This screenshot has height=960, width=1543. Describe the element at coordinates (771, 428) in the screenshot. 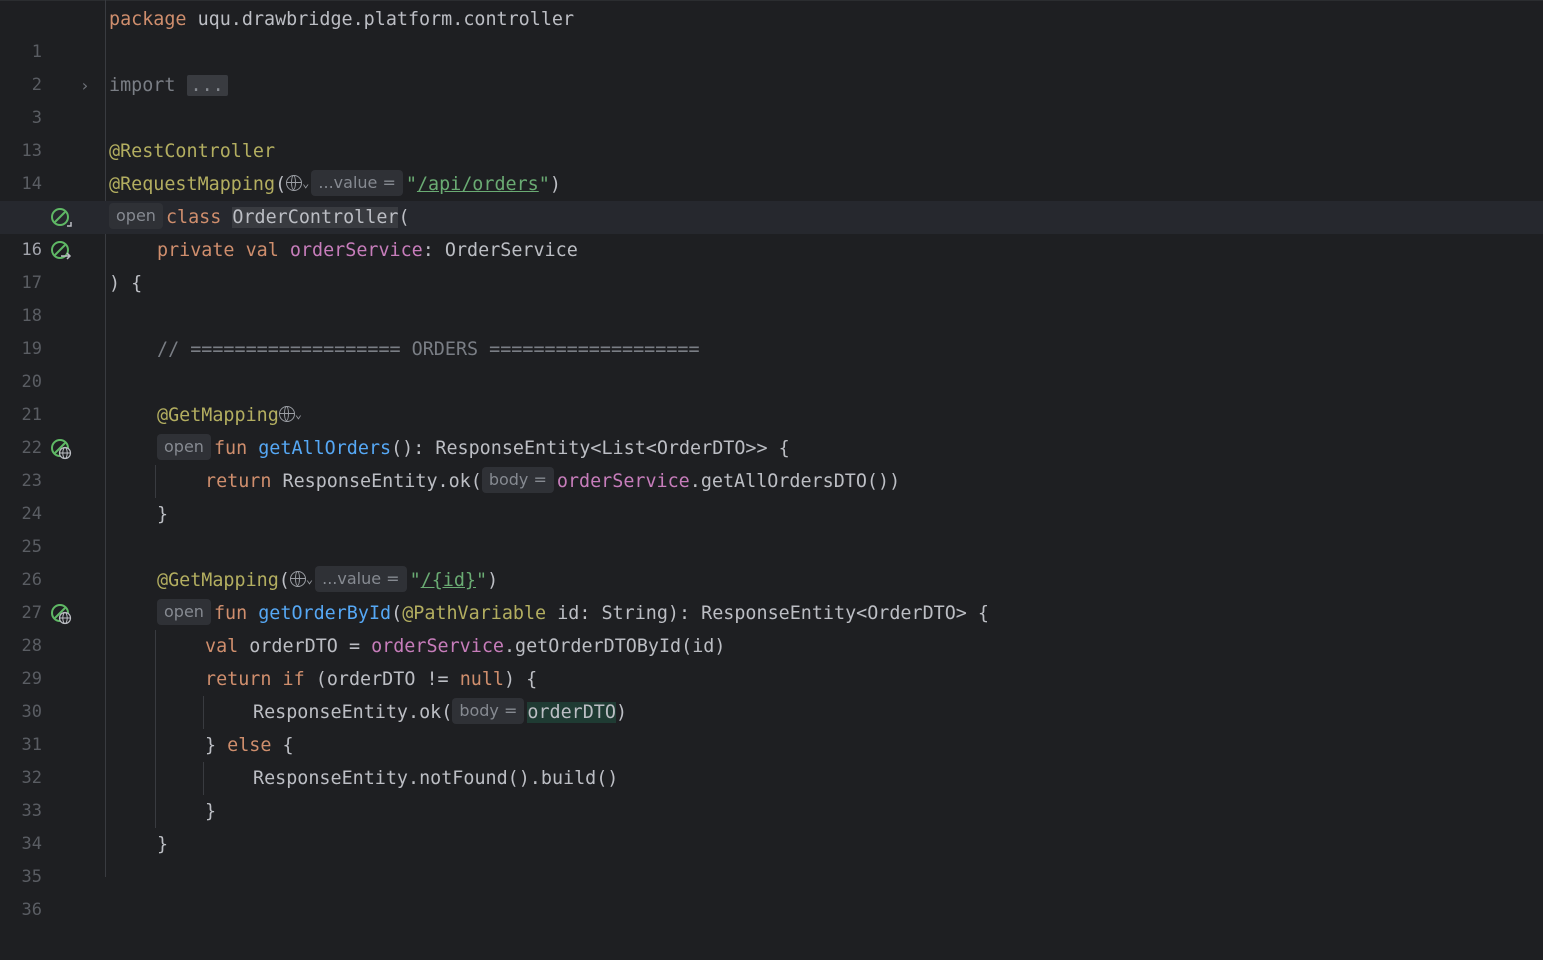

I see `code-line: 22 @GetMapping ⌄` at that location.